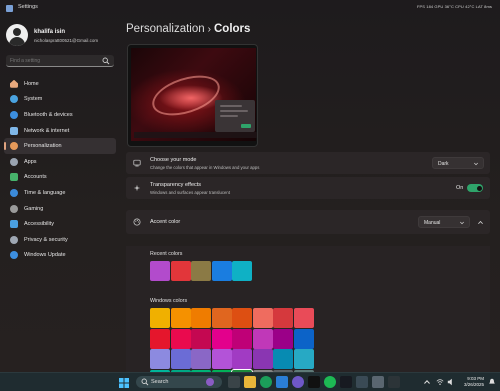  What do you see at coordinates (346, 382) in the screenshot?
I see `game-app-icon` at bounding box center [346, 382].